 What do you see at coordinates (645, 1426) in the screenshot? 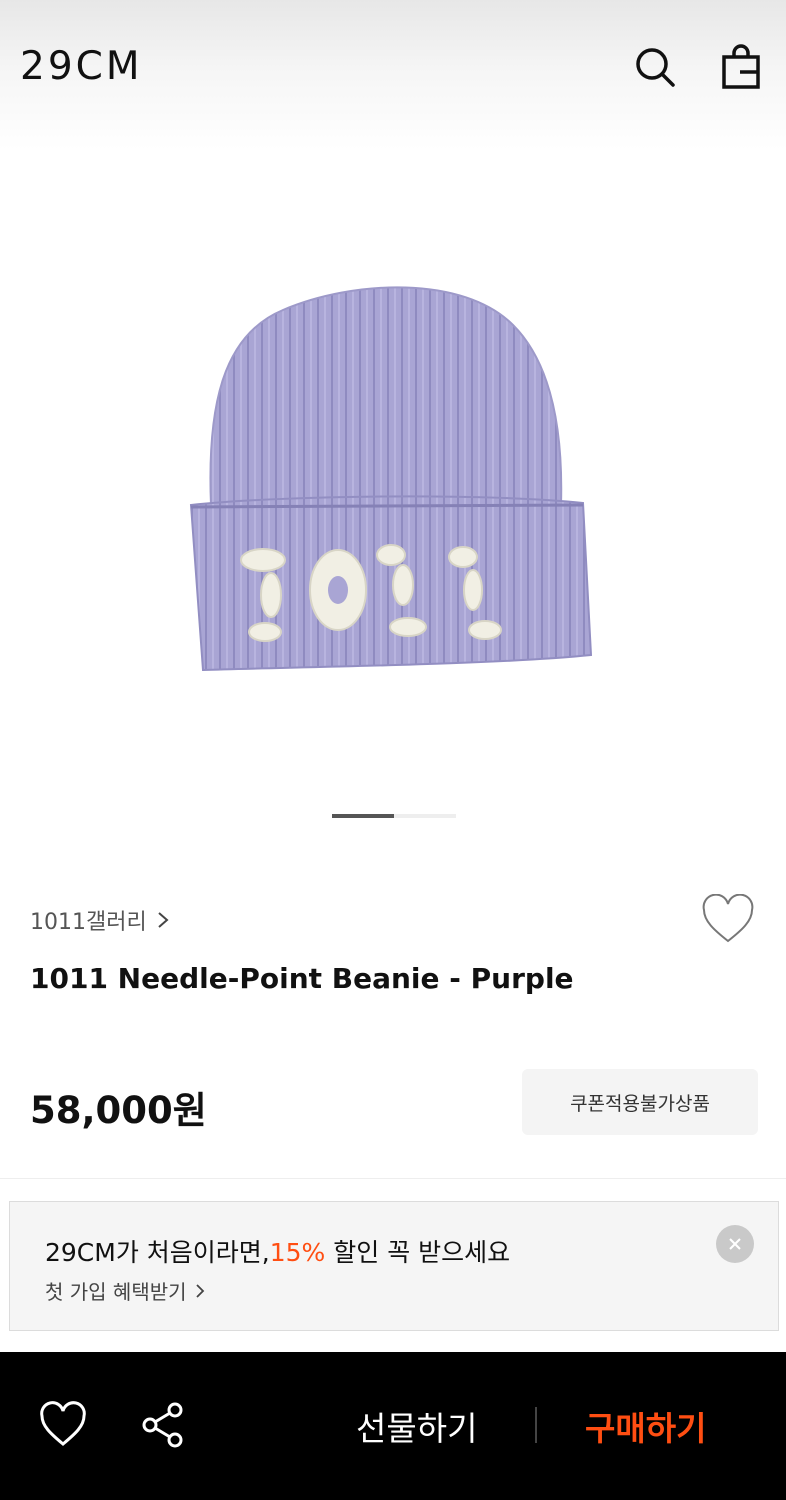
I see `buy-button: 구매하기` at bounding box center [645, 1426].